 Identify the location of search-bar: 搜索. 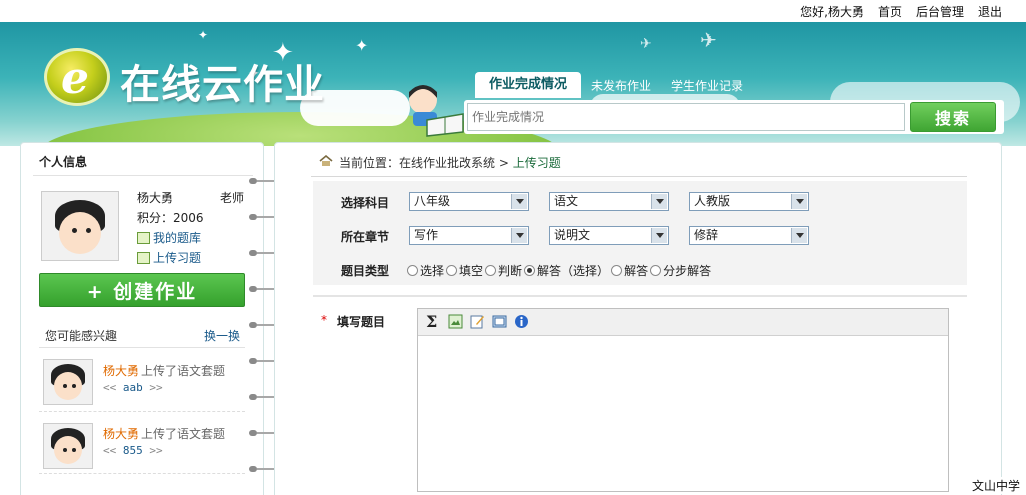
(734, 117).